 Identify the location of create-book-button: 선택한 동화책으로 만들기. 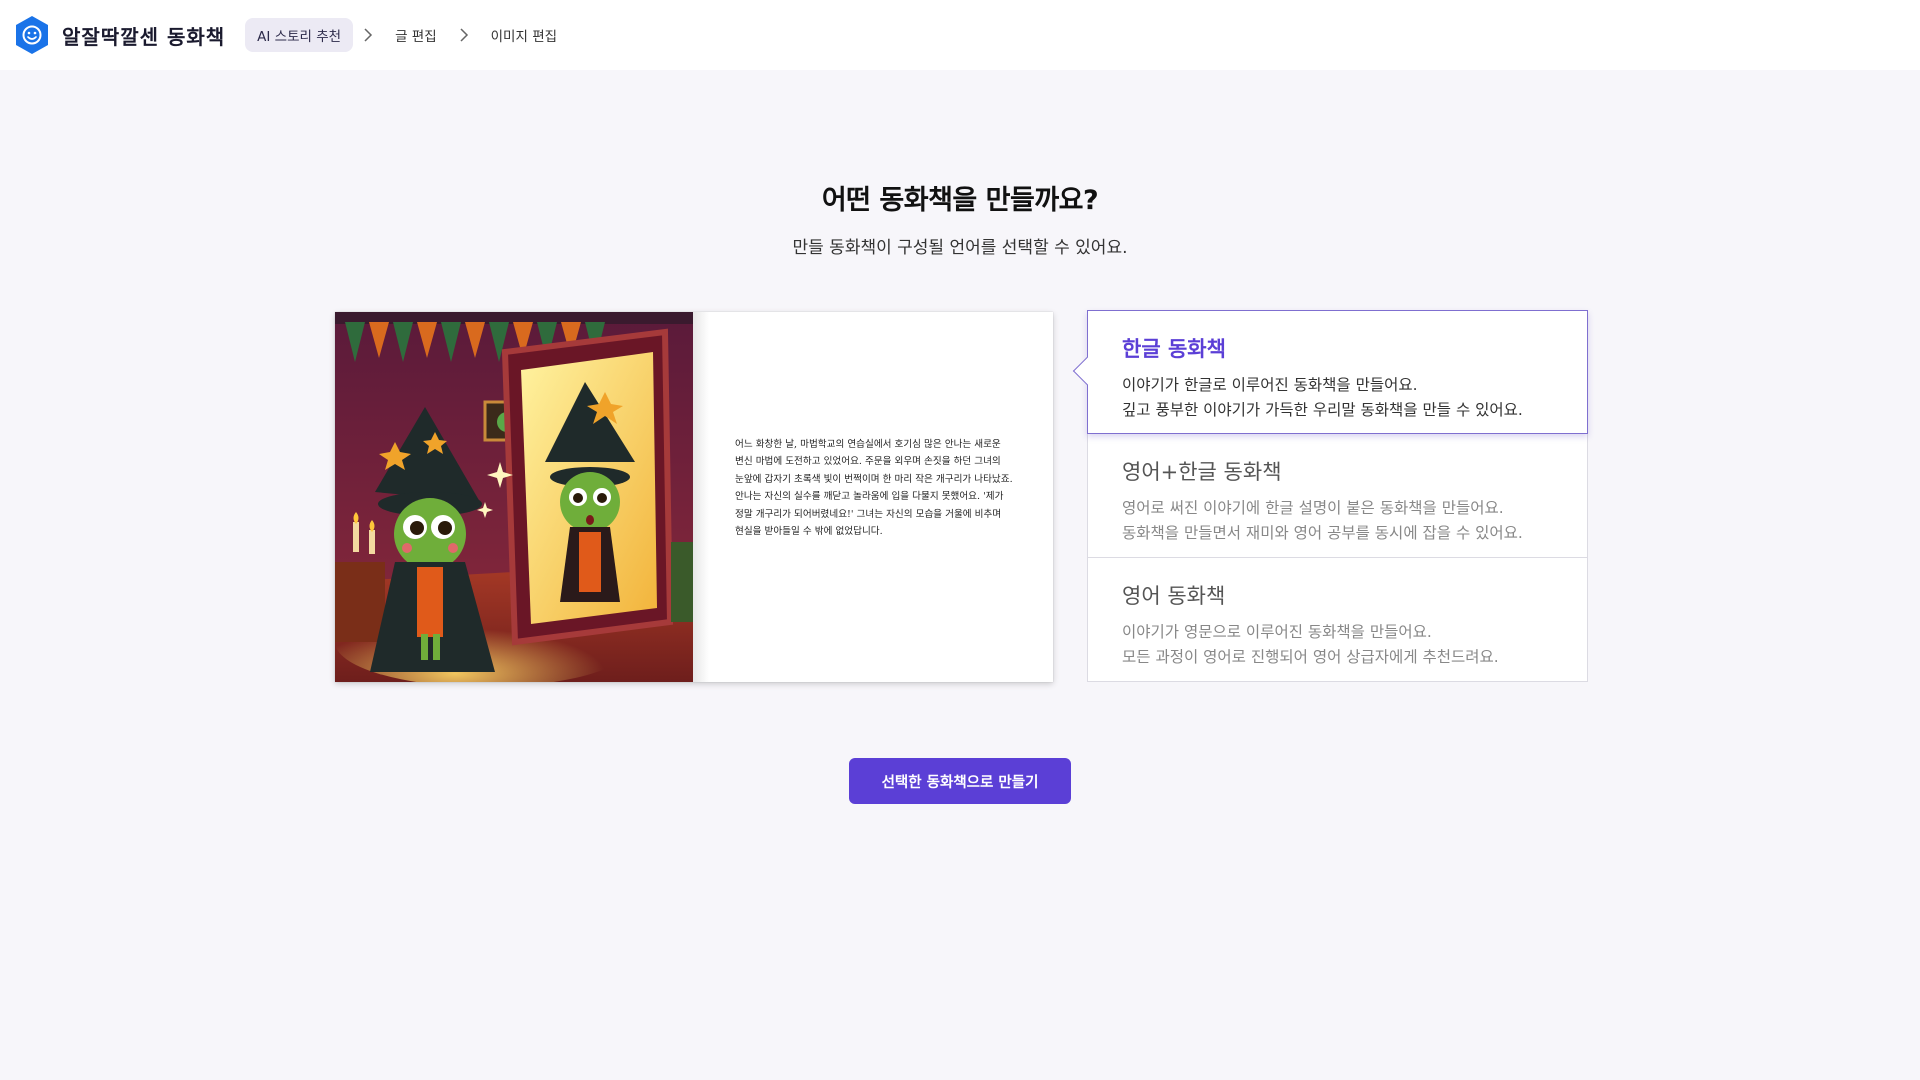
(960, 781).